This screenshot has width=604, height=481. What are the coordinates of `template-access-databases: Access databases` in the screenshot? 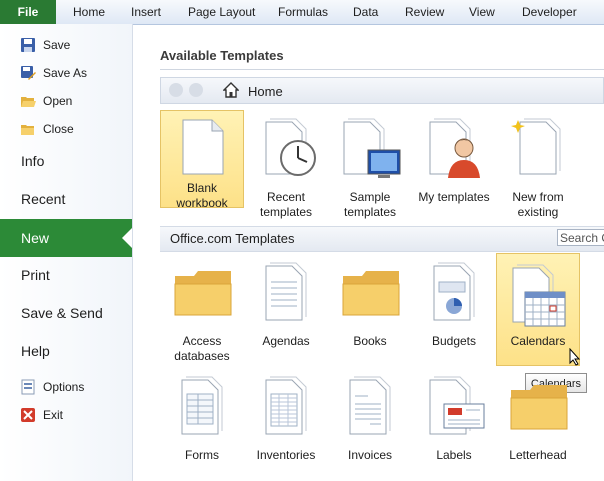 It's located at (202, 309).